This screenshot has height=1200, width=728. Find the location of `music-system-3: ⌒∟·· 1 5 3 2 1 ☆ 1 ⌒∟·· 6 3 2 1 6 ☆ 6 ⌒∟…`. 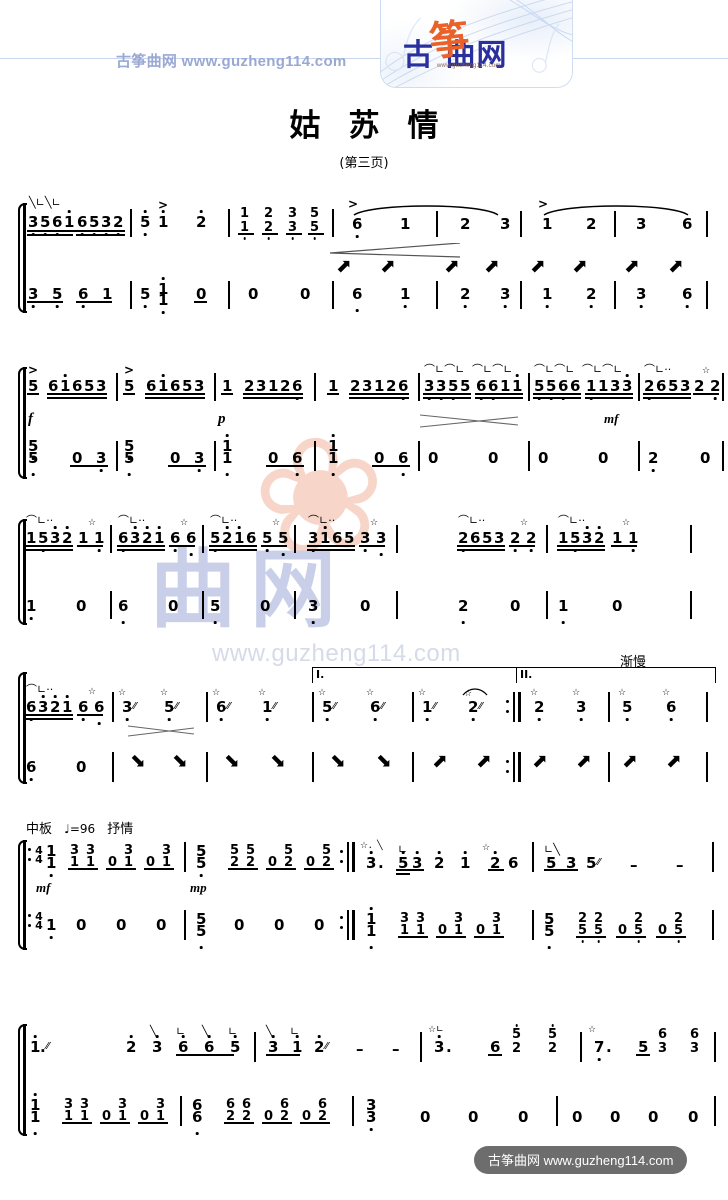

music-system-3: ⌒∟·· 1 5 3 2 1 ☆ 1 ⌒∟·· 6 3 2 1 6 ☆ 6 ⌒∟… is located at coordinates (364, 572).